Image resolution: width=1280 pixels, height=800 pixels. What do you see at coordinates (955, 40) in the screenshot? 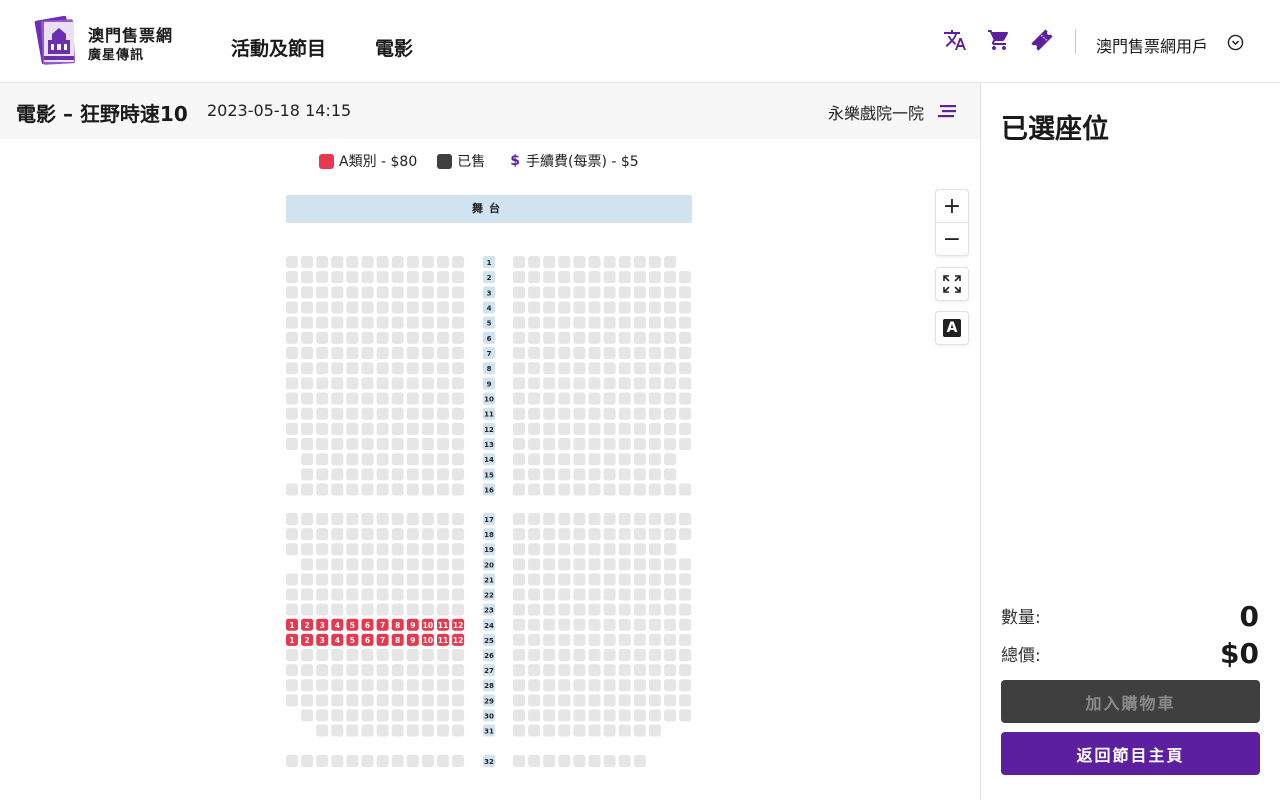
I see `translate-icon` at bounding box center [955, 40].